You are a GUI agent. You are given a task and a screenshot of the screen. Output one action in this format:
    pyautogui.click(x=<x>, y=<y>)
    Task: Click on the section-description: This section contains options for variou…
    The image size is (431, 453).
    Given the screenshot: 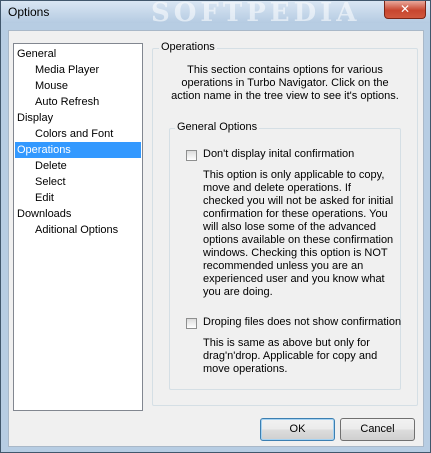 What is the action you would take?
    pyautogui.click(x=285, y=83)
    